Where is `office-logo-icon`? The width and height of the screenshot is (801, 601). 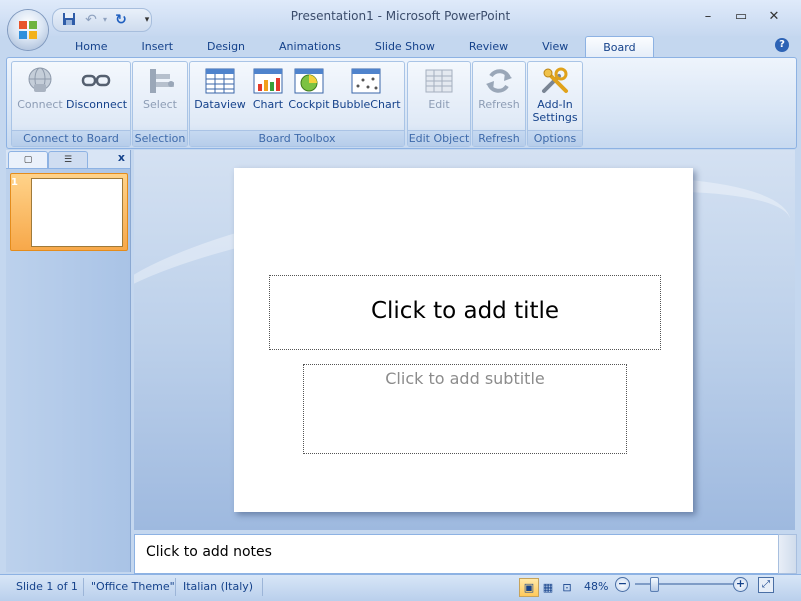 office-logo-icon is located at coordinates (28, 30).